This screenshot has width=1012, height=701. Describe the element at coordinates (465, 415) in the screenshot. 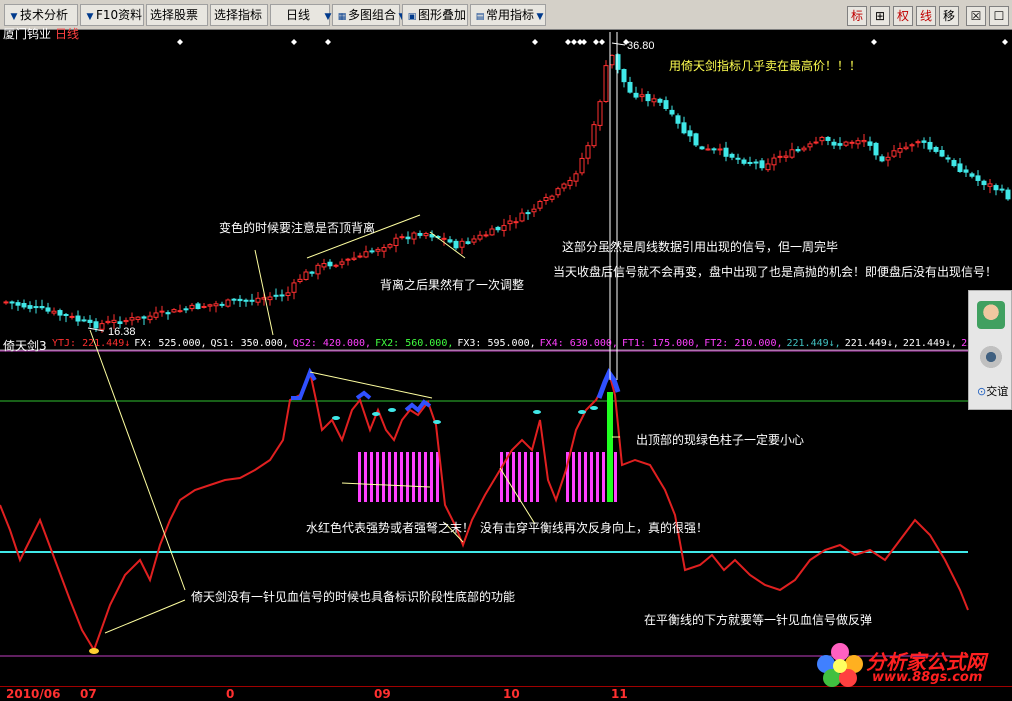

I see `cyan-signal-dots` at that location.